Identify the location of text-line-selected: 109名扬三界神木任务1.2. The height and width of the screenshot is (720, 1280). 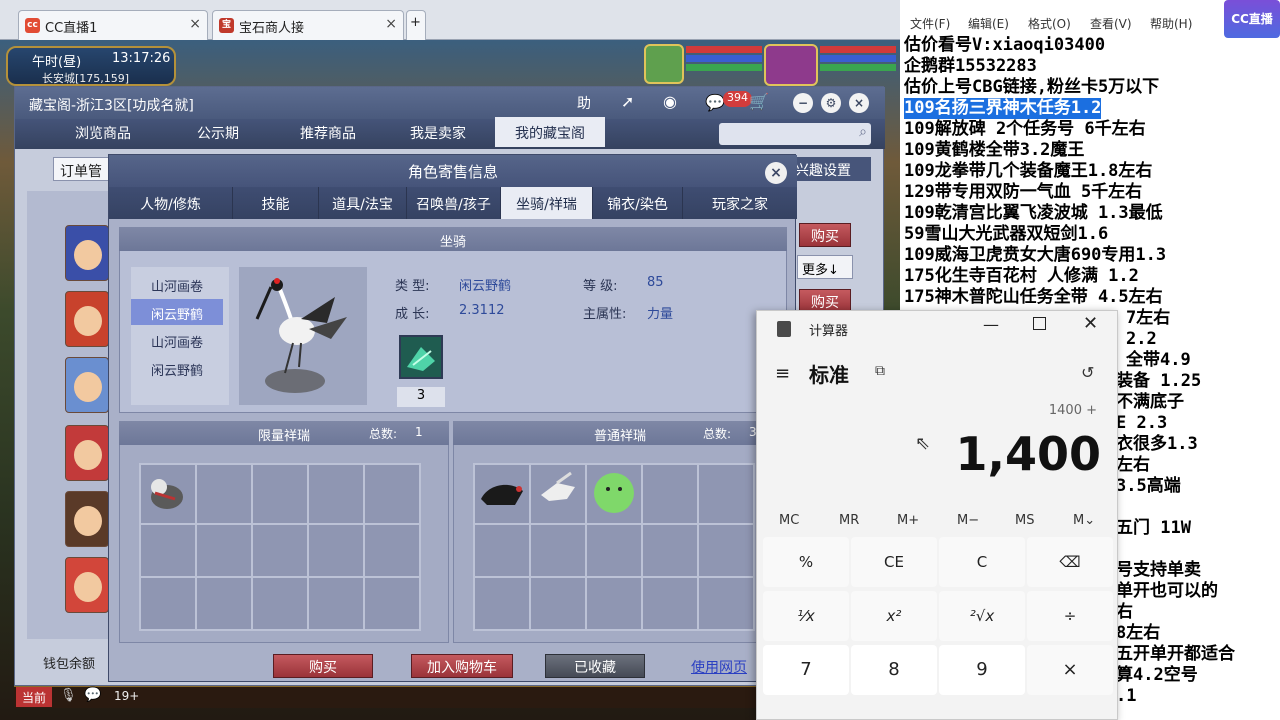
(1003, 108).